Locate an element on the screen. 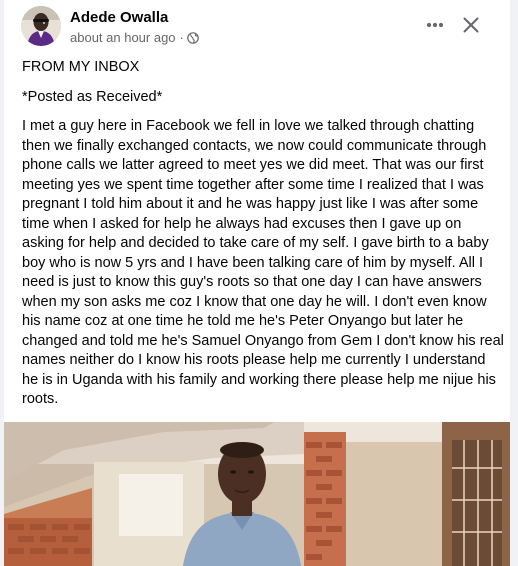 The height and width of the screenshot is (566, 518). author-name: Adede Owalla is located at coordinates (119, 17).